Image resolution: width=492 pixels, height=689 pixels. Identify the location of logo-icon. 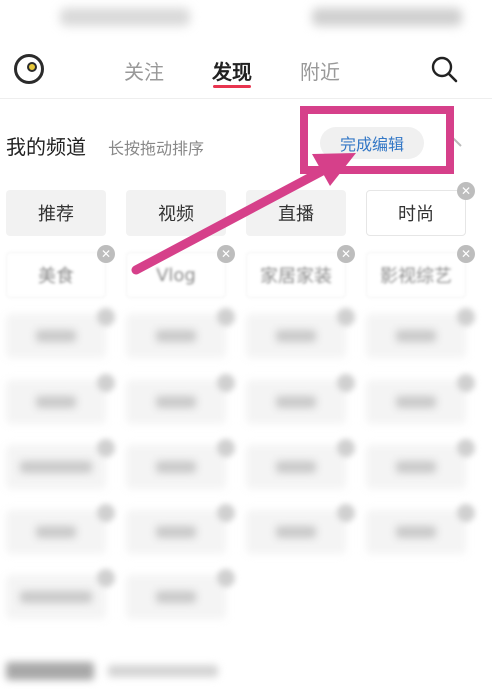
(29, 69).